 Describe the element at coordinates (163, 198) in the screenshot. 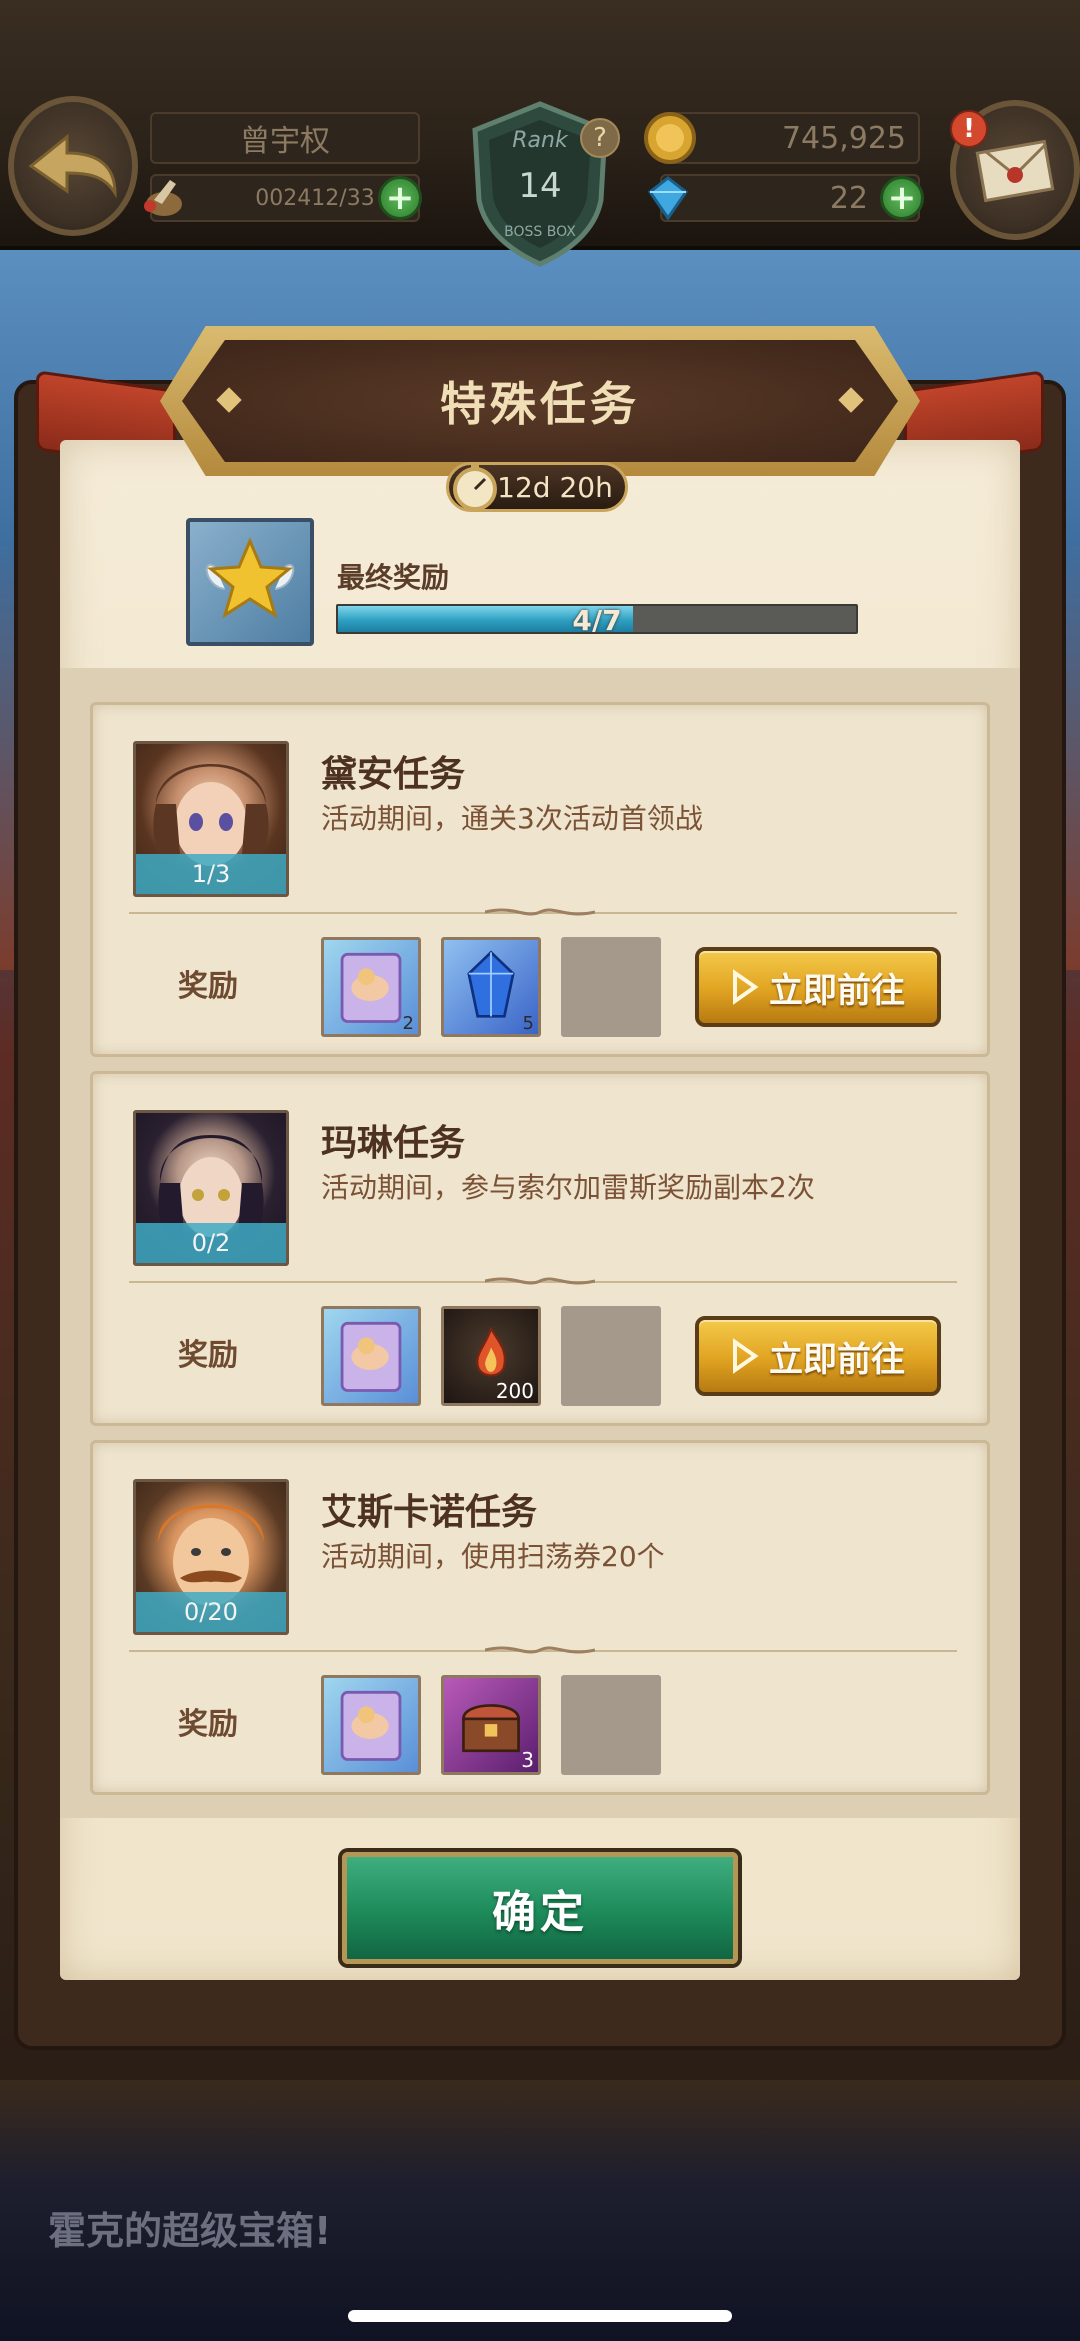

I see `stamina-icon` at that location.